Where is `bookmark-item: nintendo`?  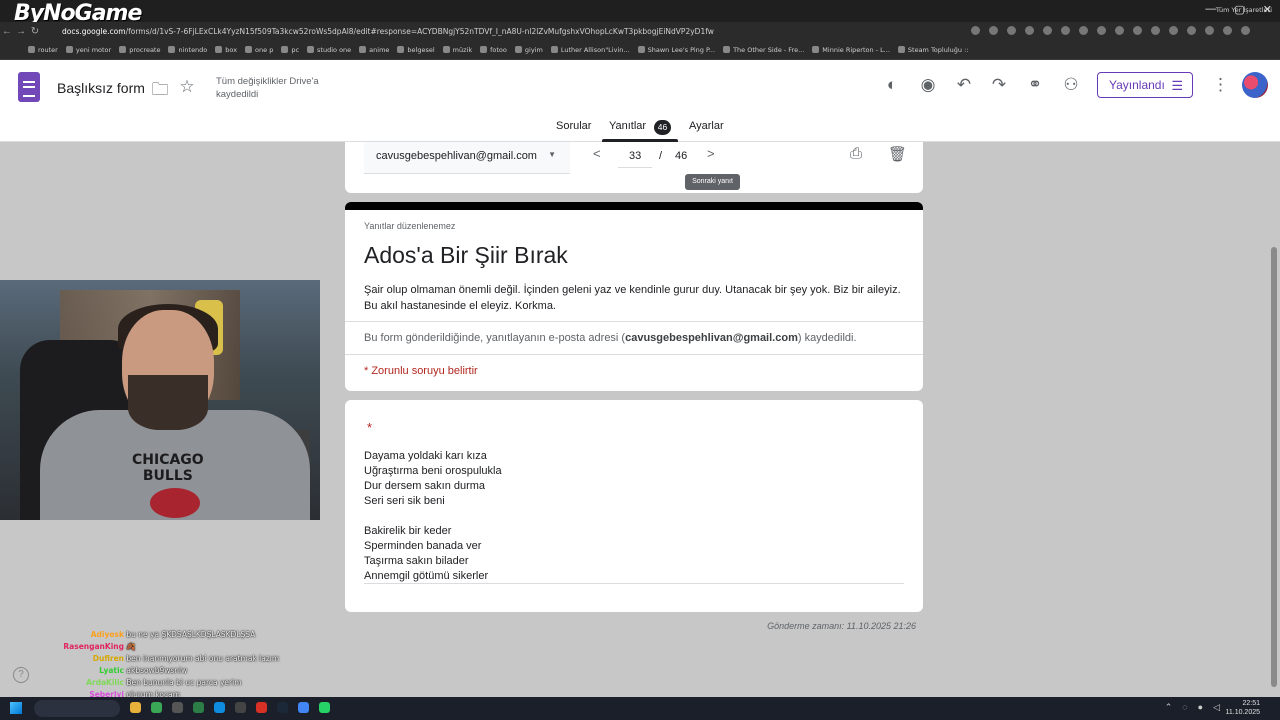
bookmark-item: nintendo is located at coordinates (187, 50).